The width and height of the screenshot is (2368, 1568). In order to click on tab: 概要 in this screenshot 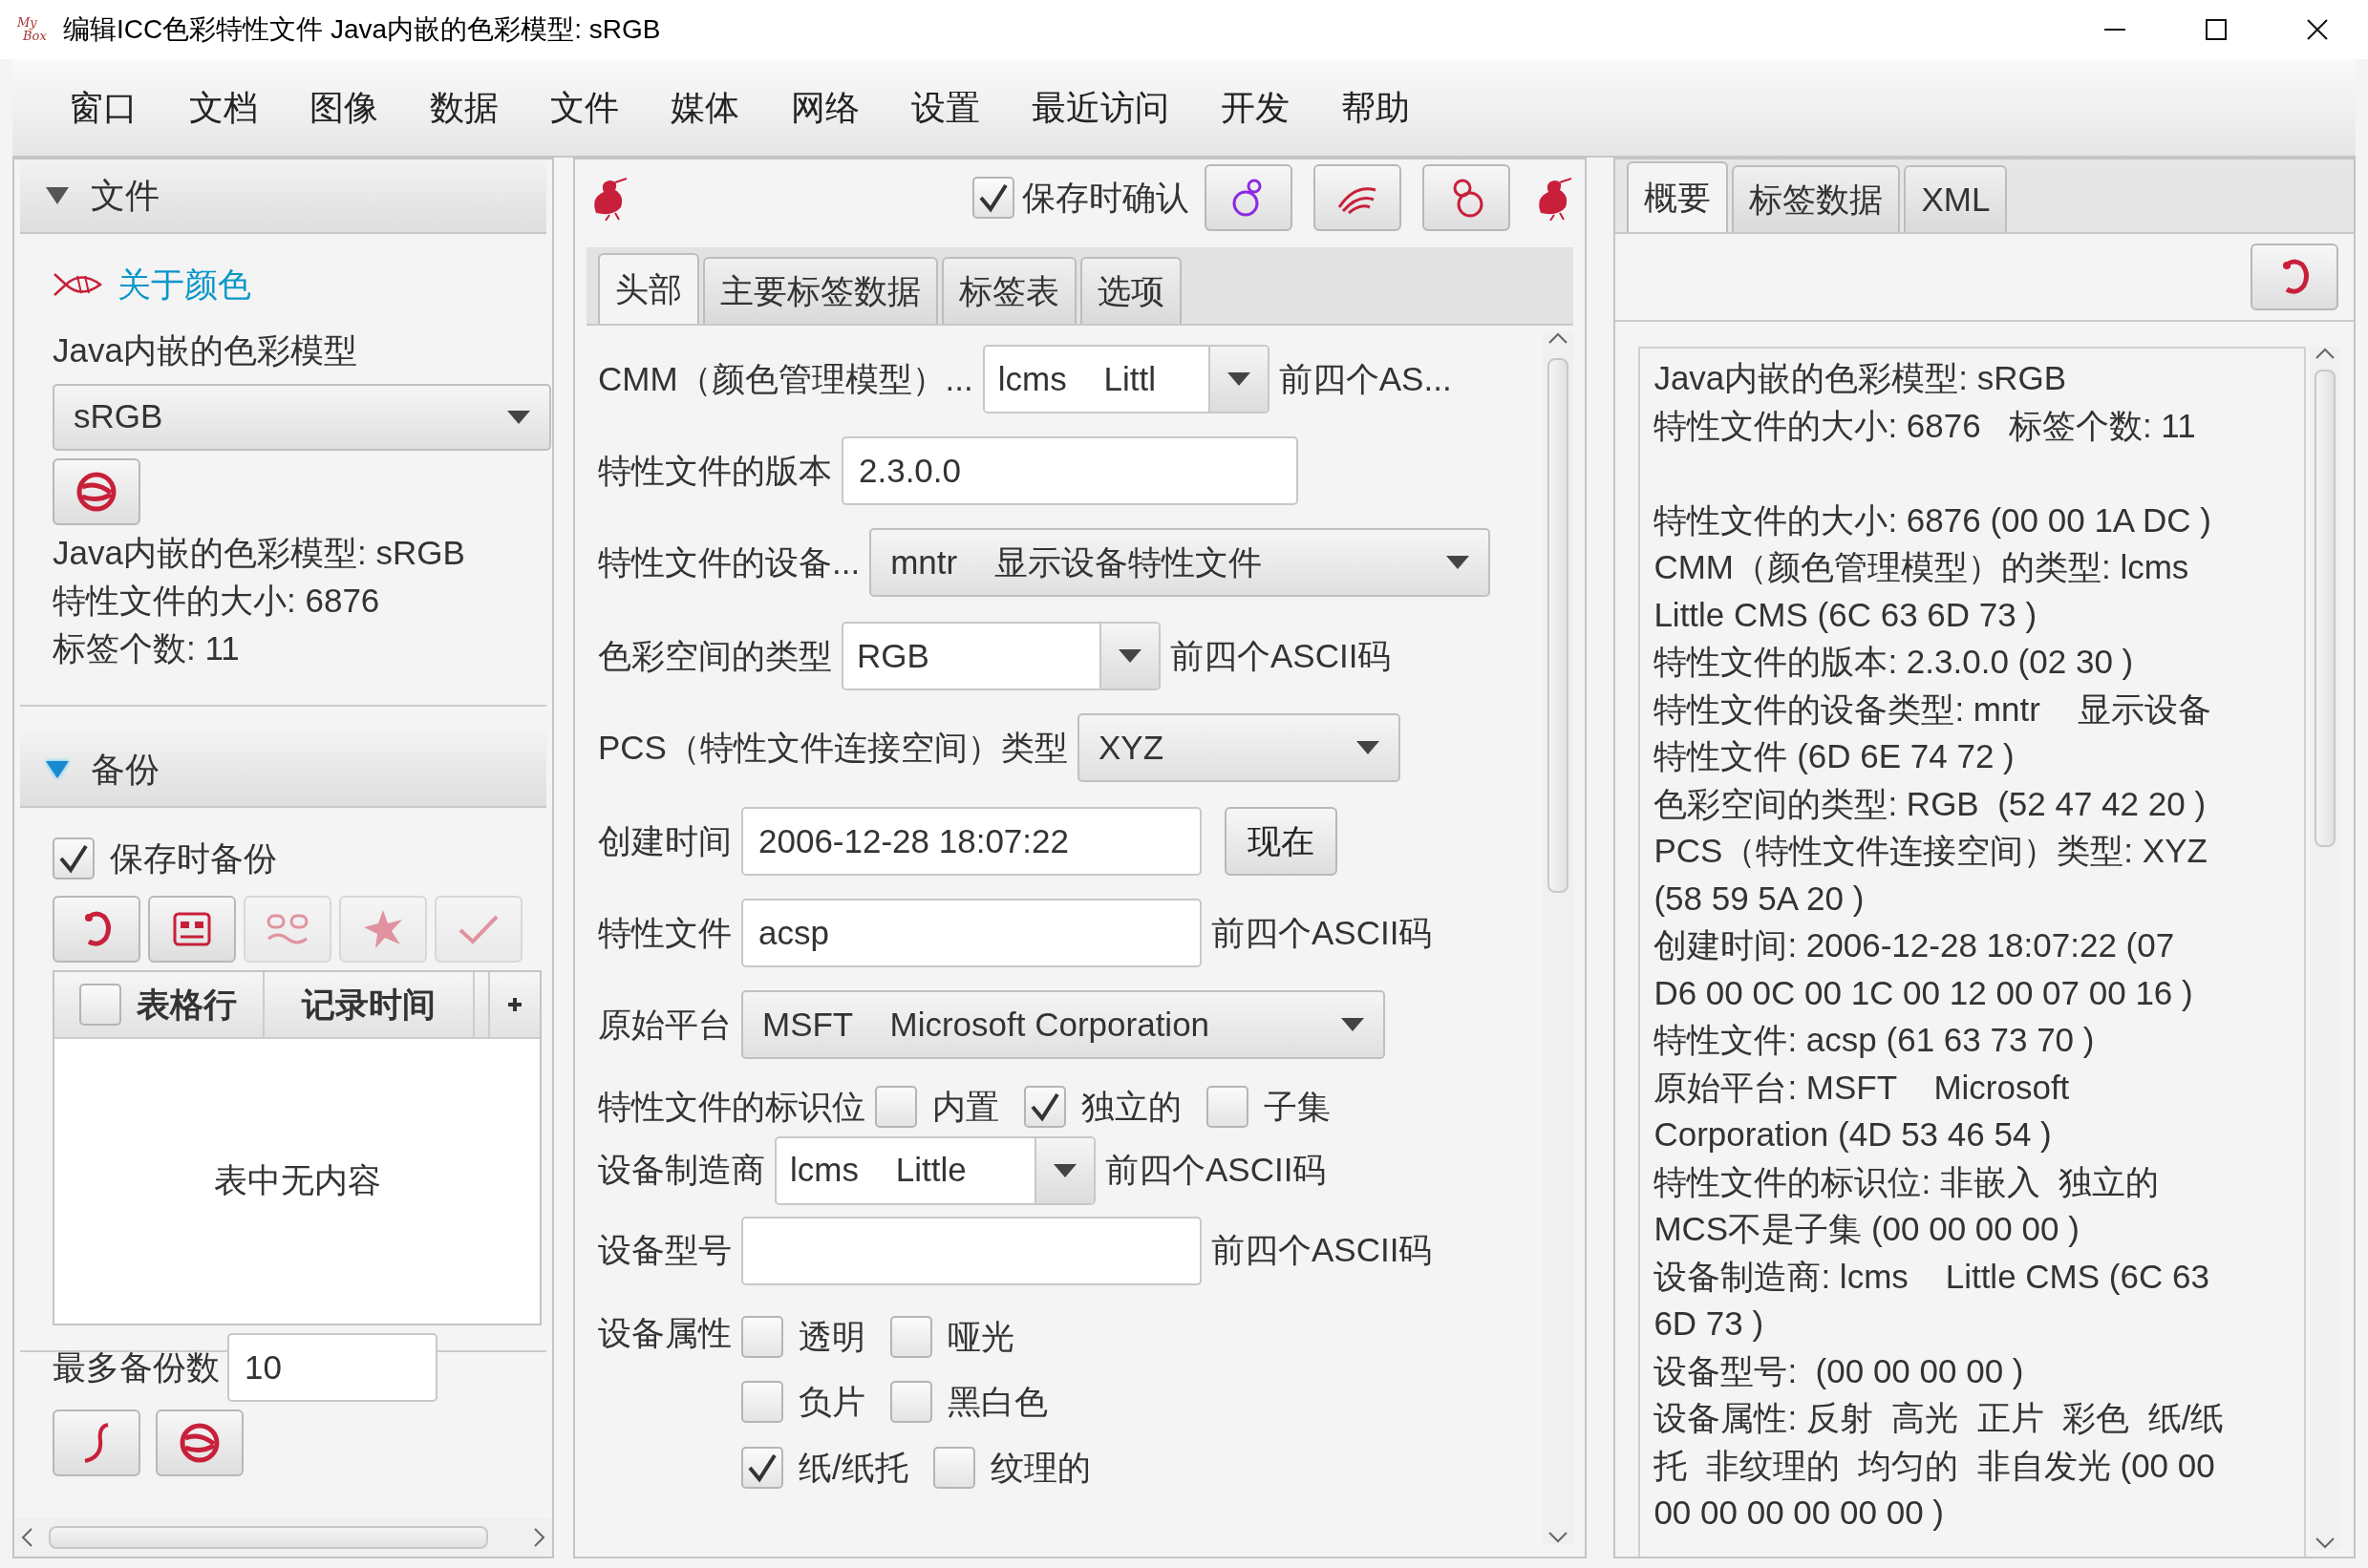, I will do `click(1678, 196)`.